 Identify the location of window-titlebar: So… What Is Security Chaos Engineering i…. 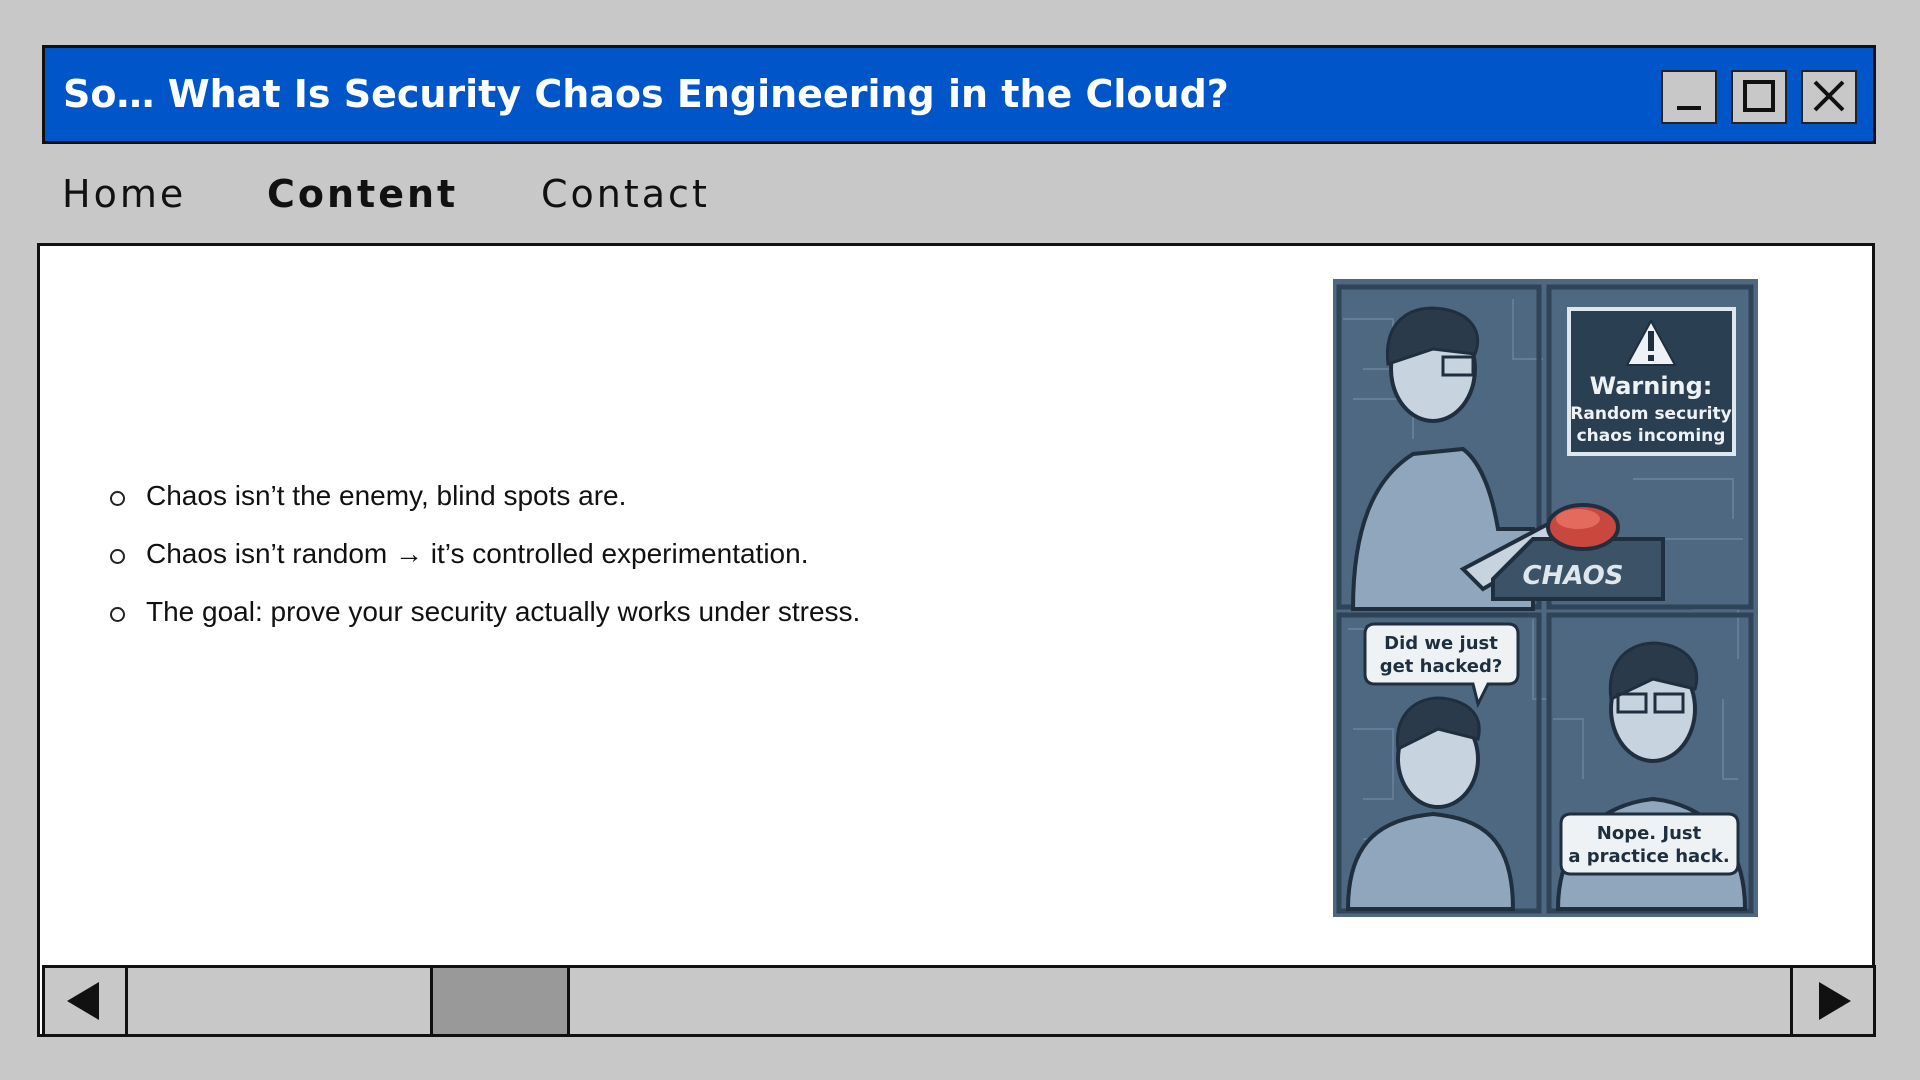
(959, 94).